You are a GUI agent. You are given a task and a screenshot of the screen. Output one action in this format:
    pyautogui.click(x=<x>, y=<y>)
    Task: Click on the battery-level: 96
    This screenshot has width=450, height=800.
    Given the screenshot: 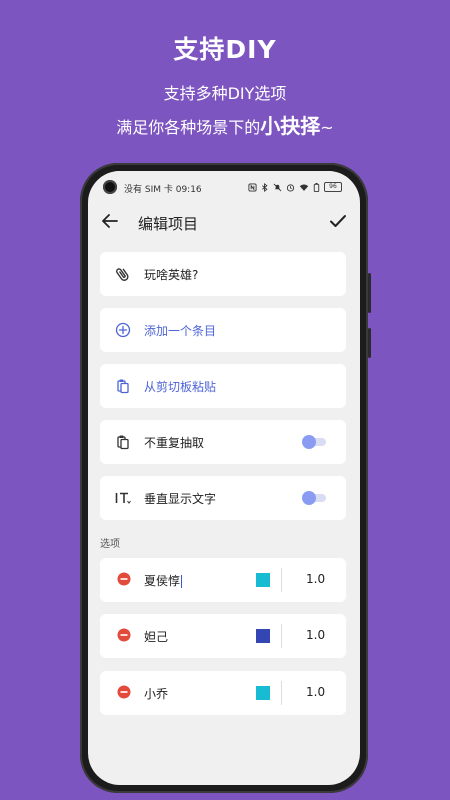 What is the action you would take?
    pyautogui.click(x=333, y=187)
    